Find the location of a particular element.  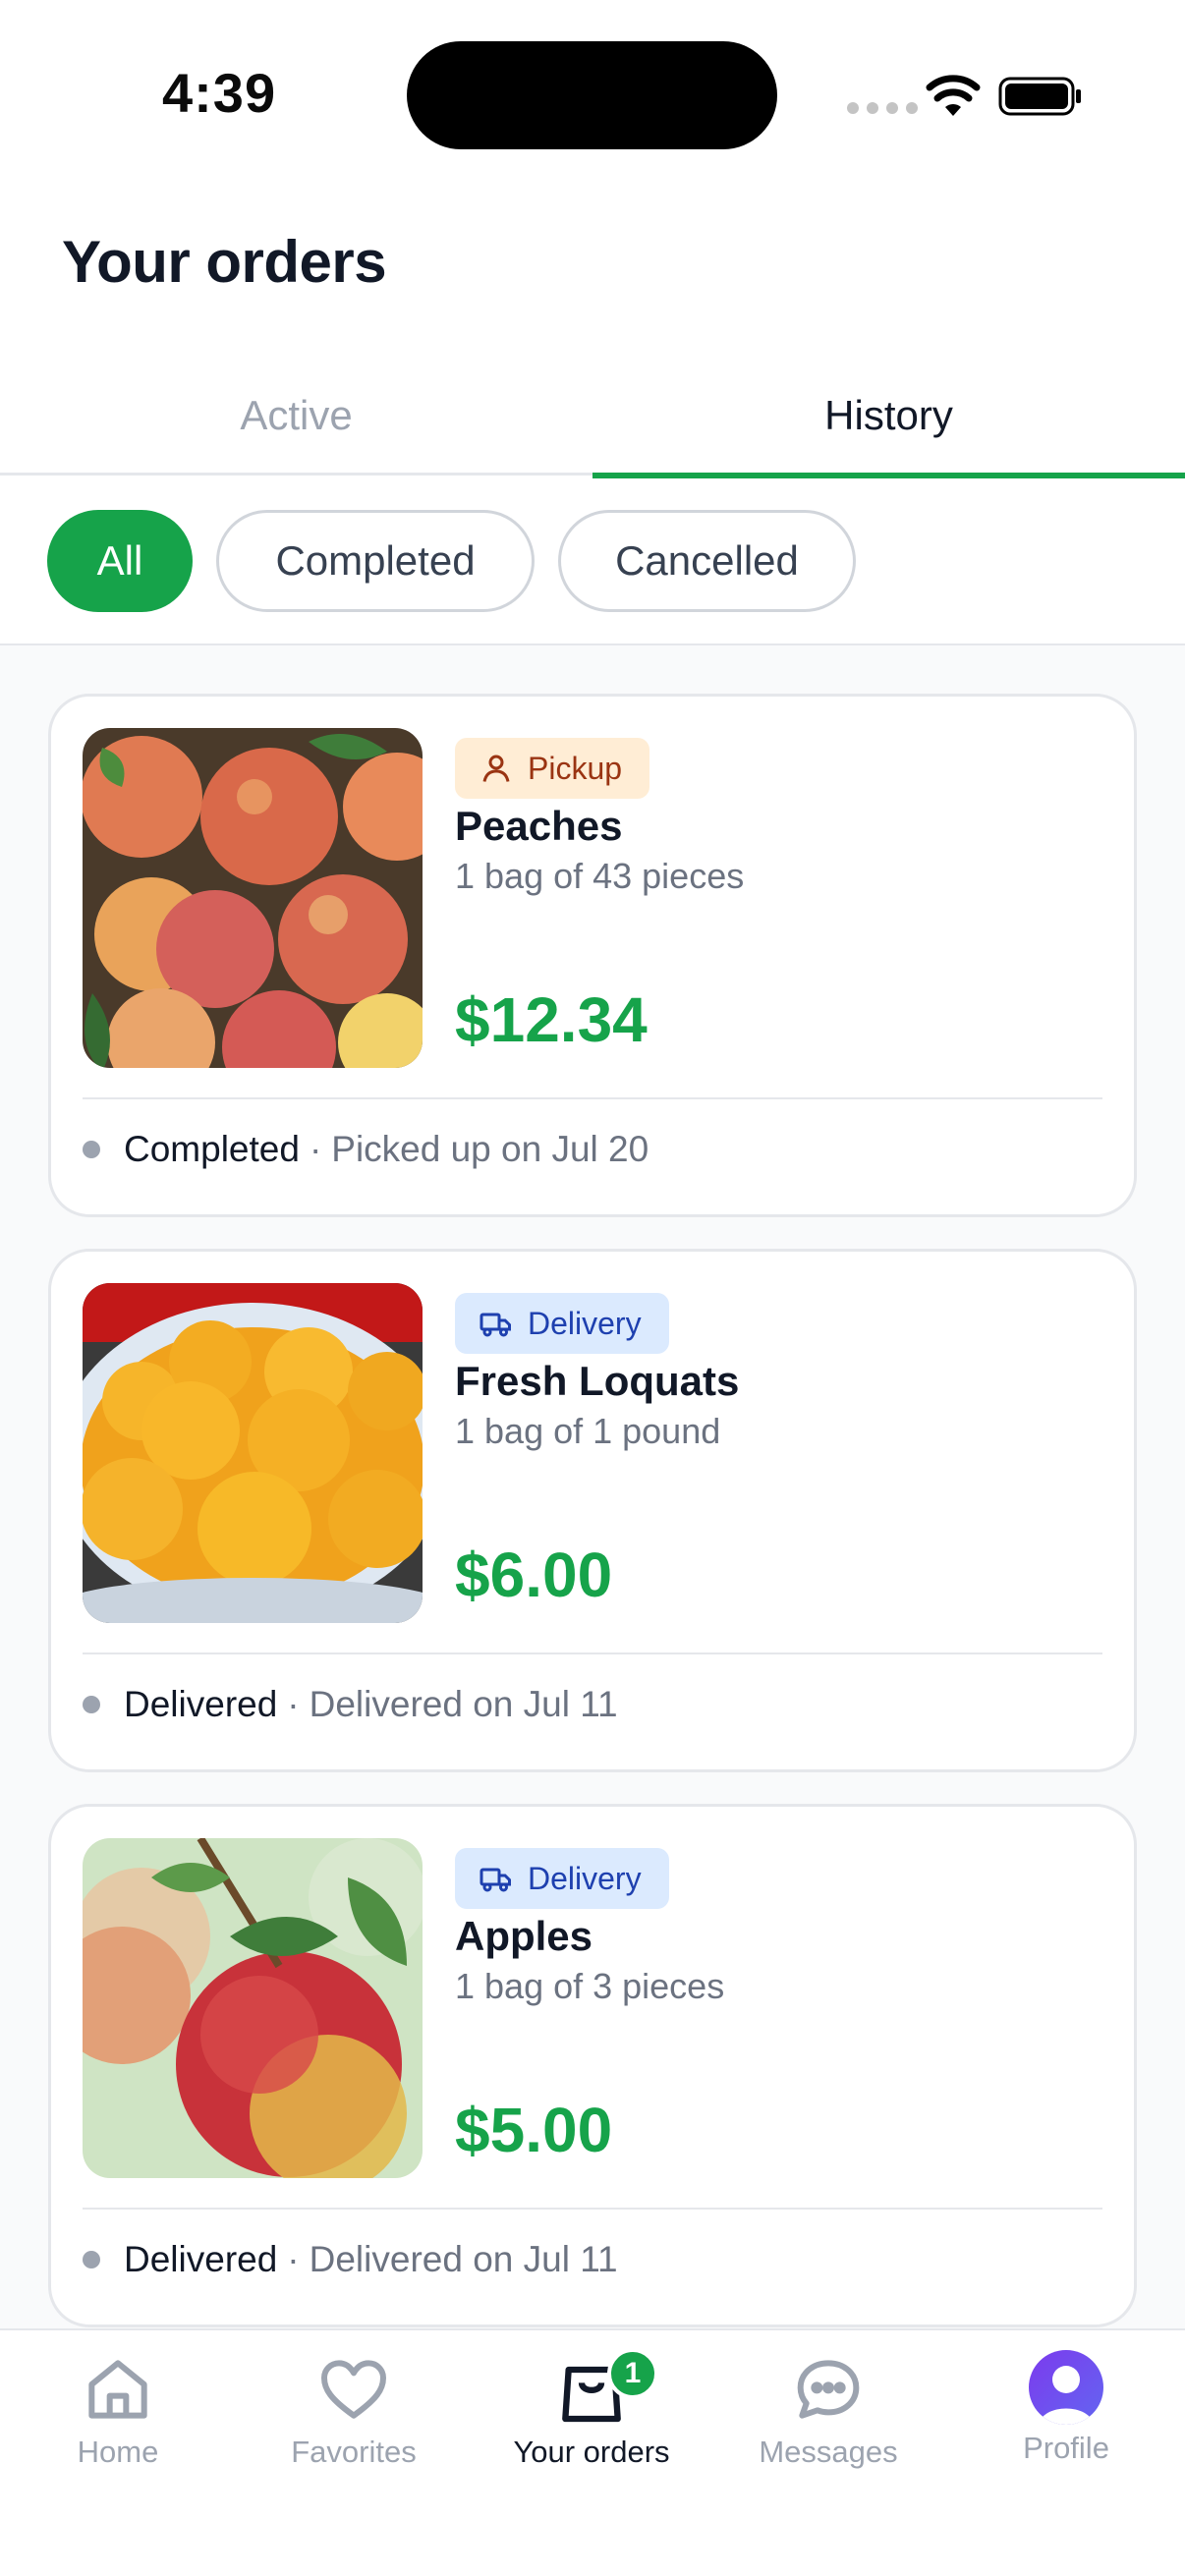

filter-all-chip: All is located at coordinates (120, 561).